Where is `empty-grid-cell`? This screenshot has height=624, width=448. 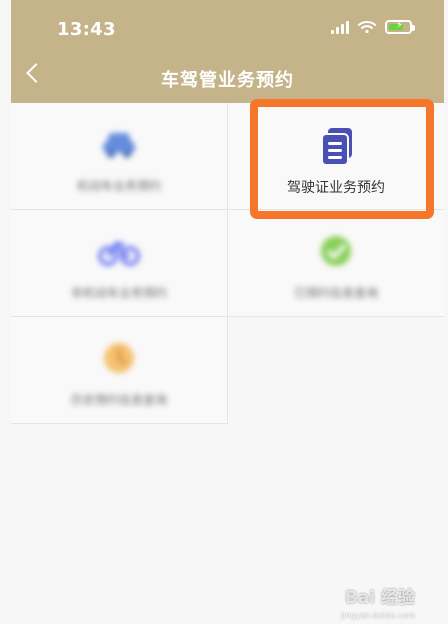 empty-grid-cell is located at coordinates (336, 370).